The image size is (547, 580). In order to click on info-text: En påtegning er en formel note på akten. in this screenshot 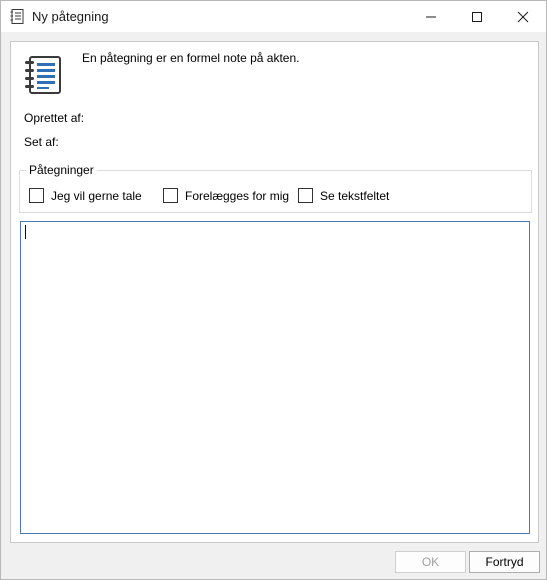, I will do `click(191, 58)`.